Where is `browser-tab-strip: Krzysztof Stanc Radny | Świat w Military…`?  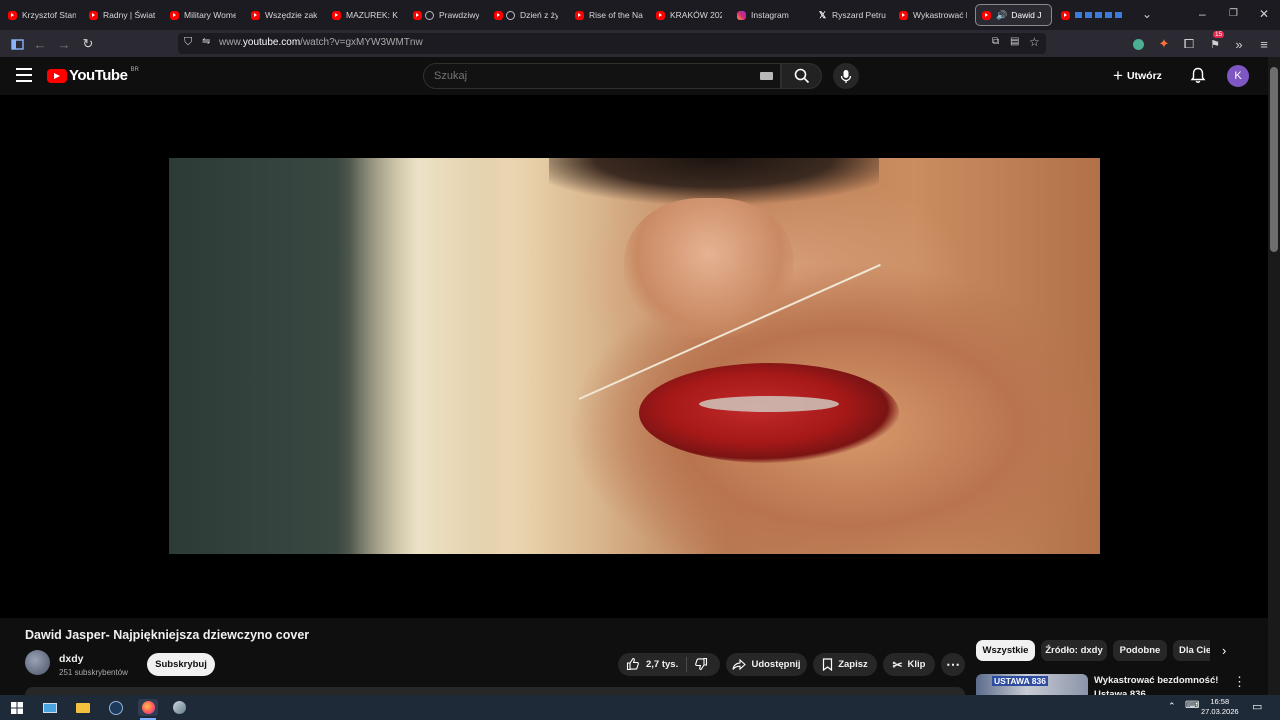 browser-tab-strip: Krzysztof Stanc Radny | Świat w Military… is located at coordinates (640, 15).